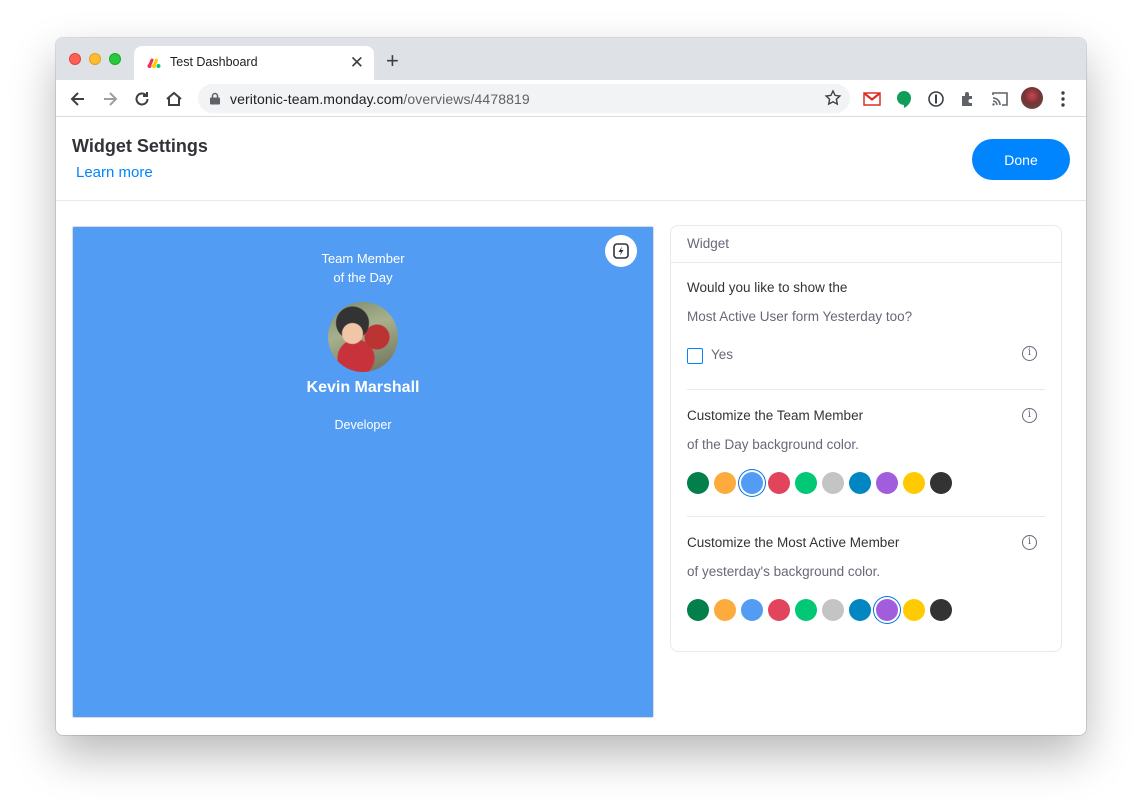 The width and height of the screenshot is (1142, 809). Describe the element at coordinates (363, 258) in the screenshot. I see `preview-label-line1: Team Member` at that location.